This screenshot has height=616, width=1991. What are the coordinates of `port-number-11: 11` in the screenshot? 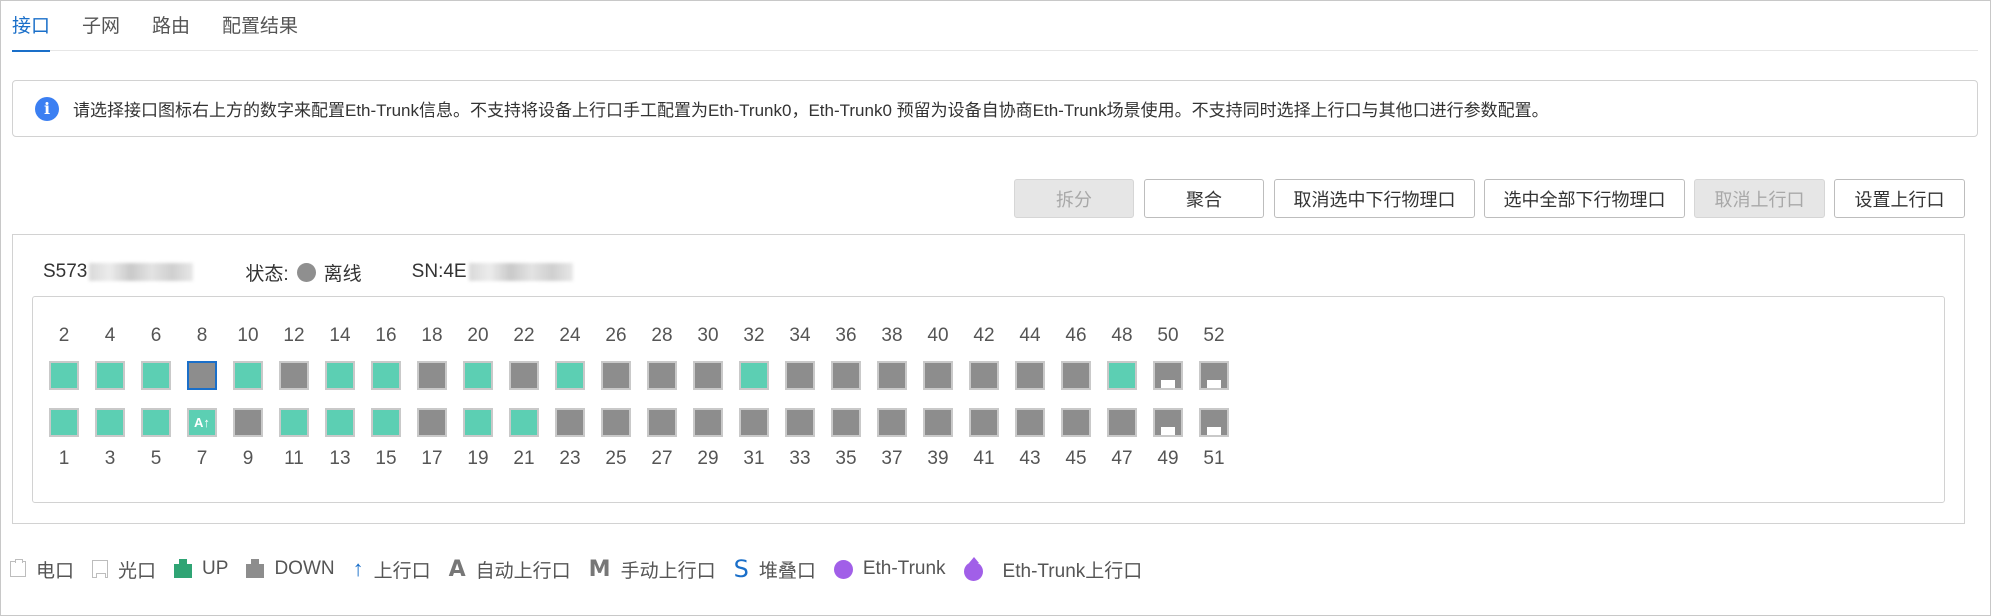 It's located at (294, 459).